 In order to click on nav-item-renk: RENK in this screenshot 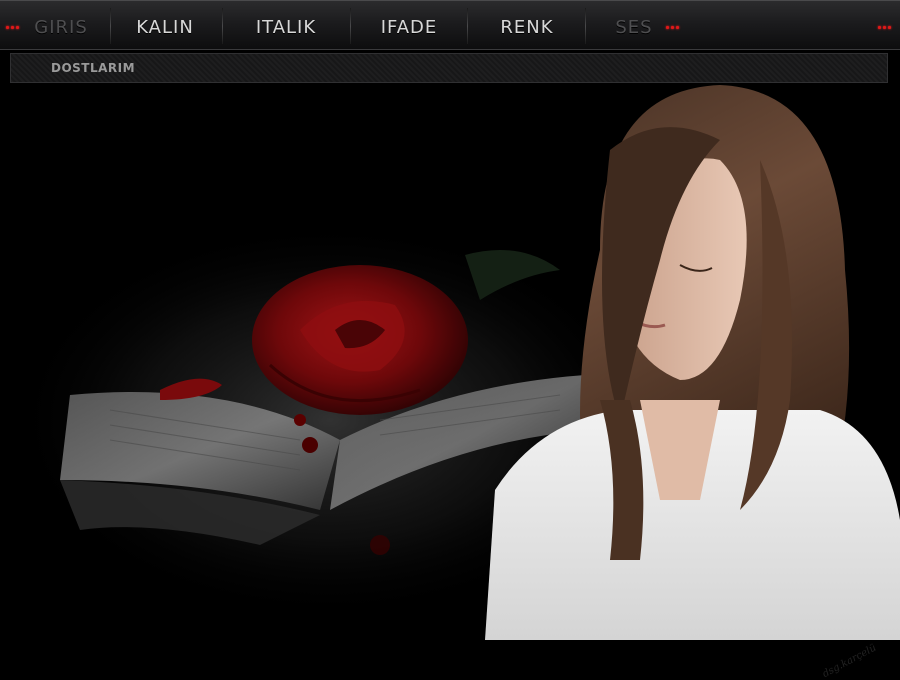, I will do `click(527, 24)`.